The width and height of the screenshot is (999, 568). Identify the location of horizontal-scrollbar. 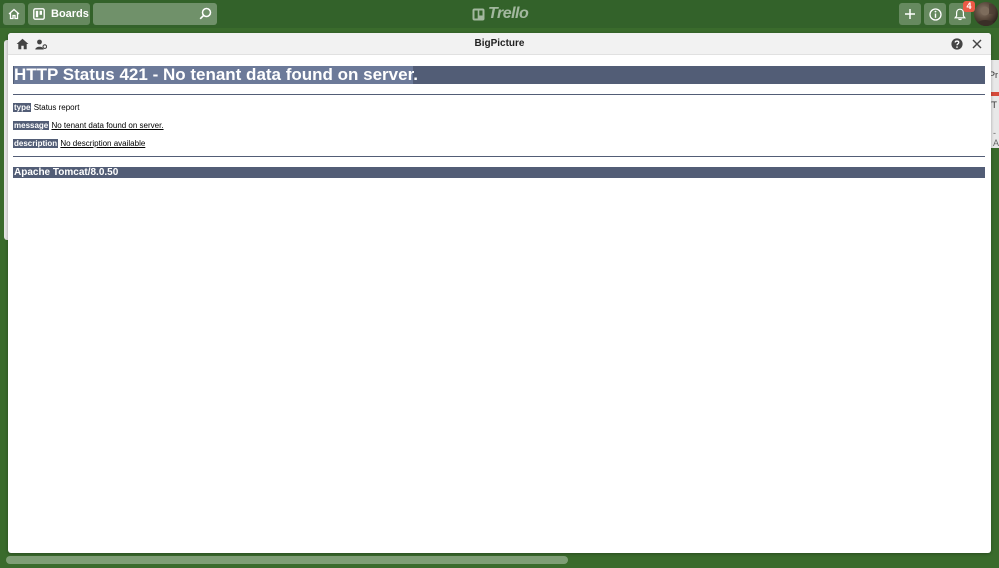
(287, 560).